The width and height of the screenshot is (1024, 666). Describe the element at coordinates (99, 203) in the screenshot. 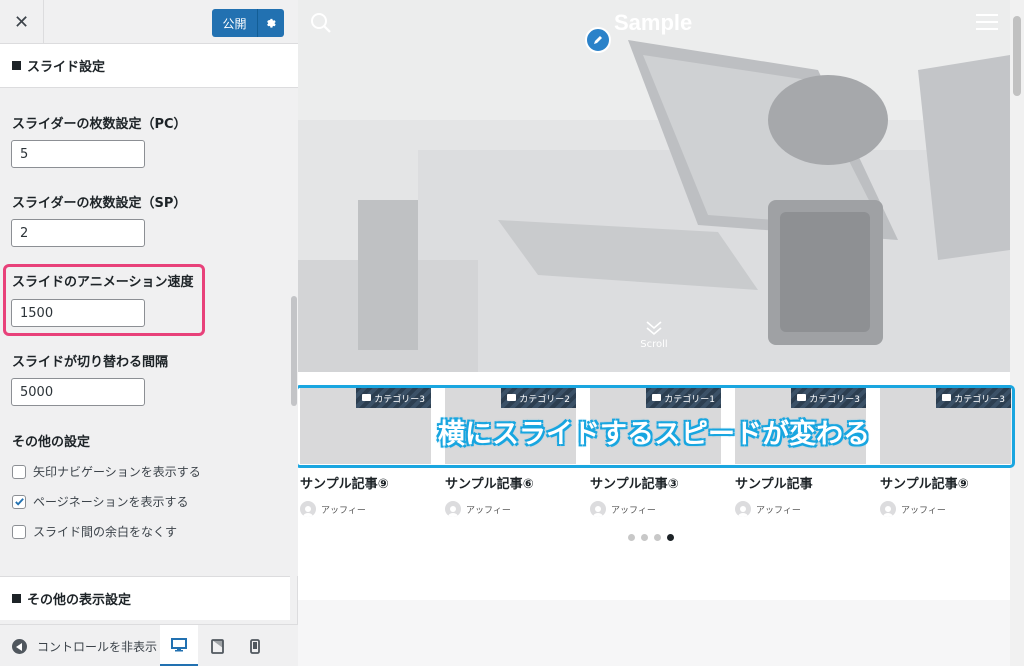

I see `slides-sp-label: スライダーの枚数設定（SP）` at that location.